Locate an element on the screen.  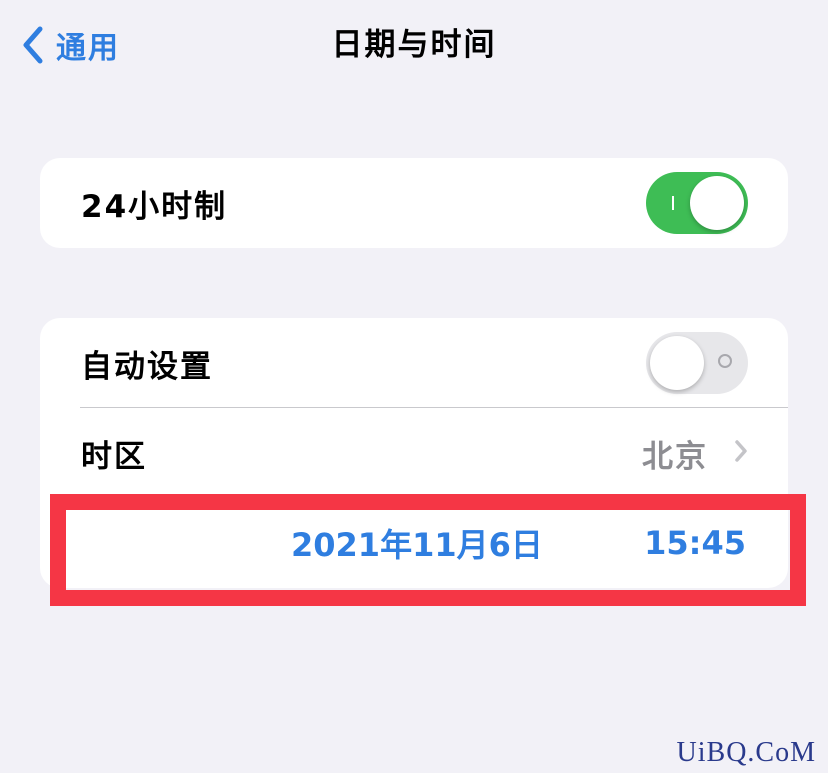
timezone-row: 时区 北京 is located at coordinates (414, 453).